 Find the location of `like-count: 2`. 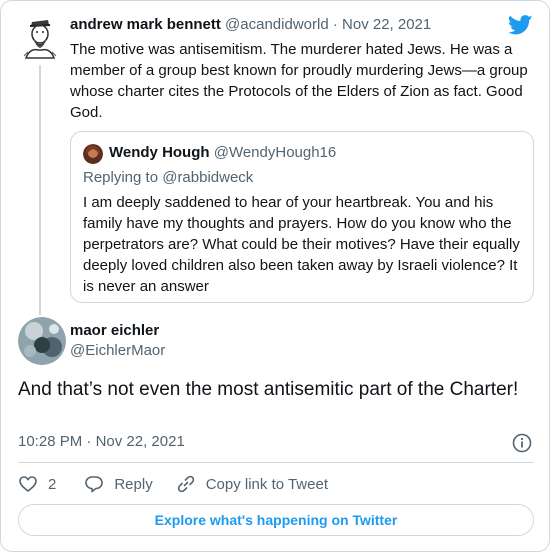

like-count: 2 is located at coordinates (52, 484).